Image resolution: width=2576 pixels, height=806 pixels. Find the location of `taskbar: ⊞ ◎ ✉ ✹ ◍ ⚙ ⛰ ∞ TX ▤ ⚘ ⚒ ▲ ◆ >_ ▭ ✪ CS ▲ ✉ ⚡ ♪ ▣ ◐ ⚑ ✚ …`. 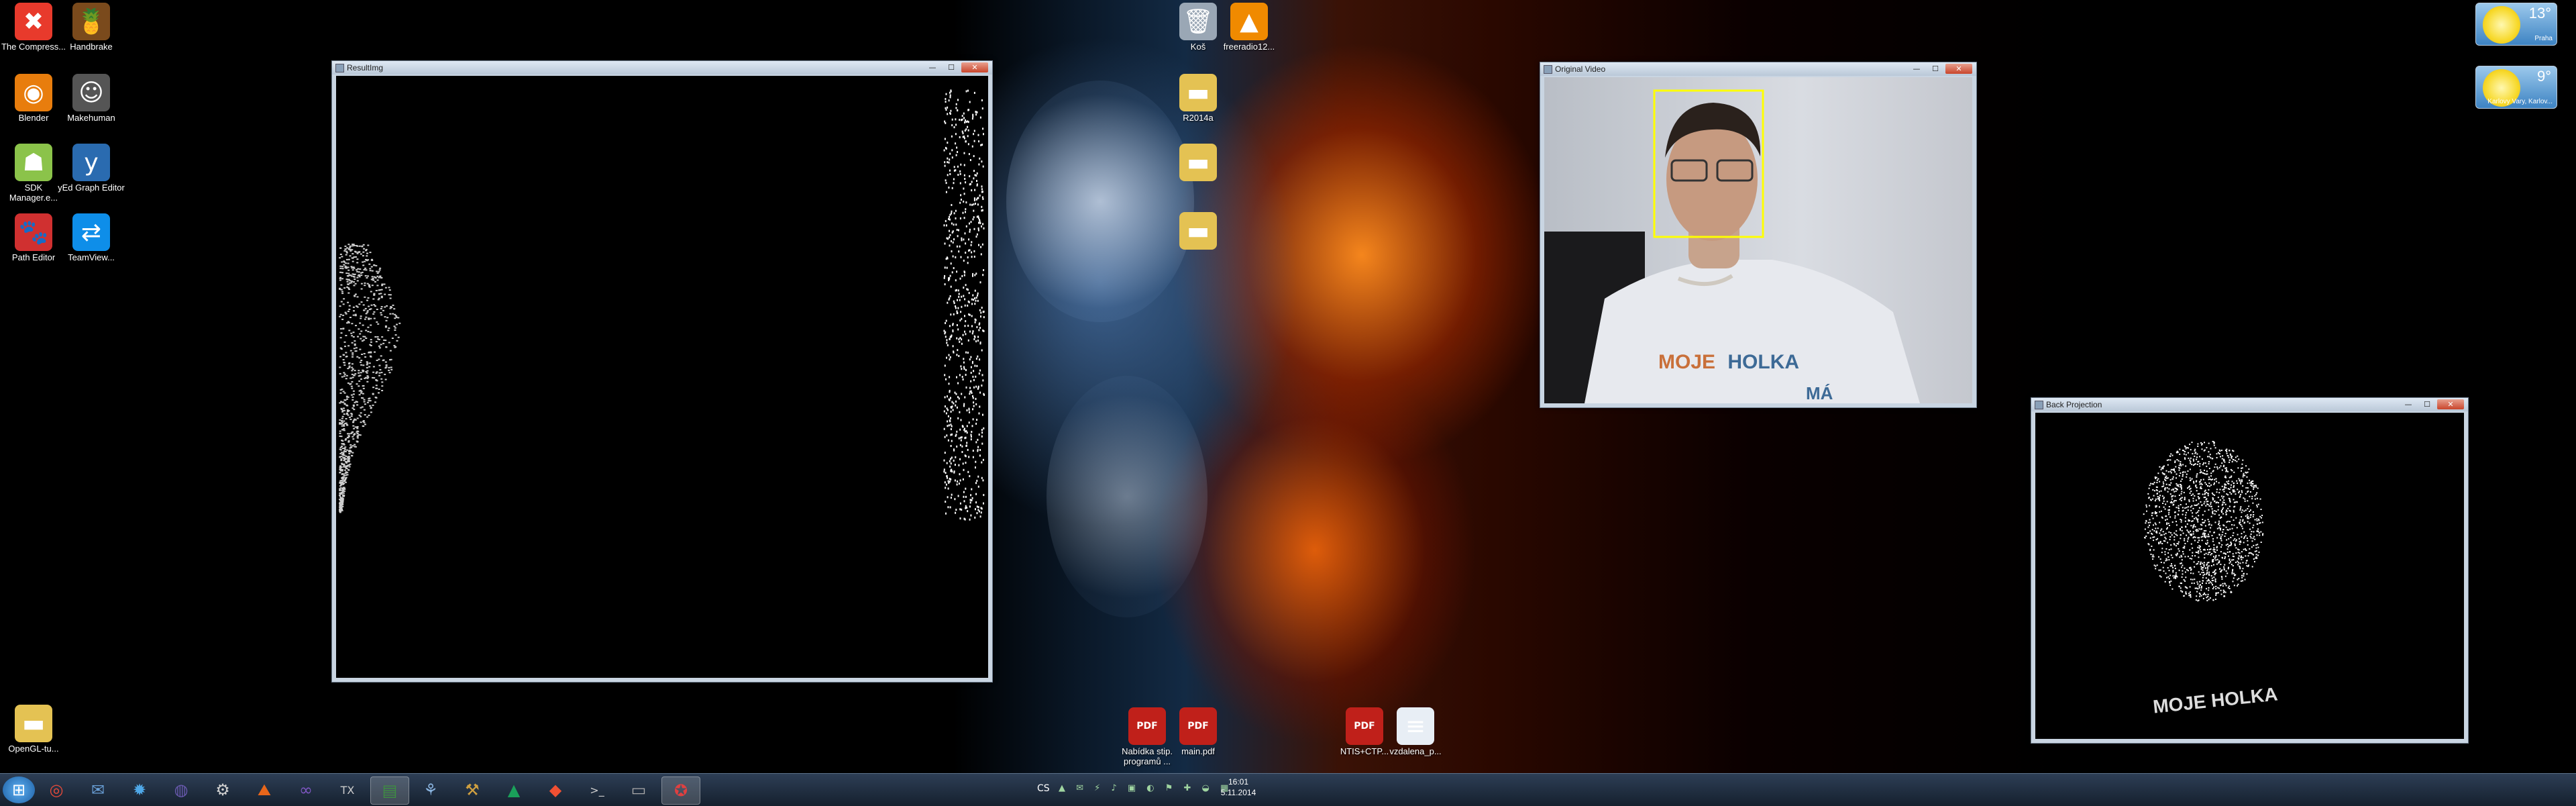

taskbar: ⊞ ◎ ✉ ✹ ◍ ⚙ ⛰ ∞ TX ▤ ⚘ ⚒ ▲ ◆ >_ ▭ ✪ CS ▲ ✉ ⚡ ♪ ▣ ◐ ⚑ ✚ … is located at coordinates (1288, 789).